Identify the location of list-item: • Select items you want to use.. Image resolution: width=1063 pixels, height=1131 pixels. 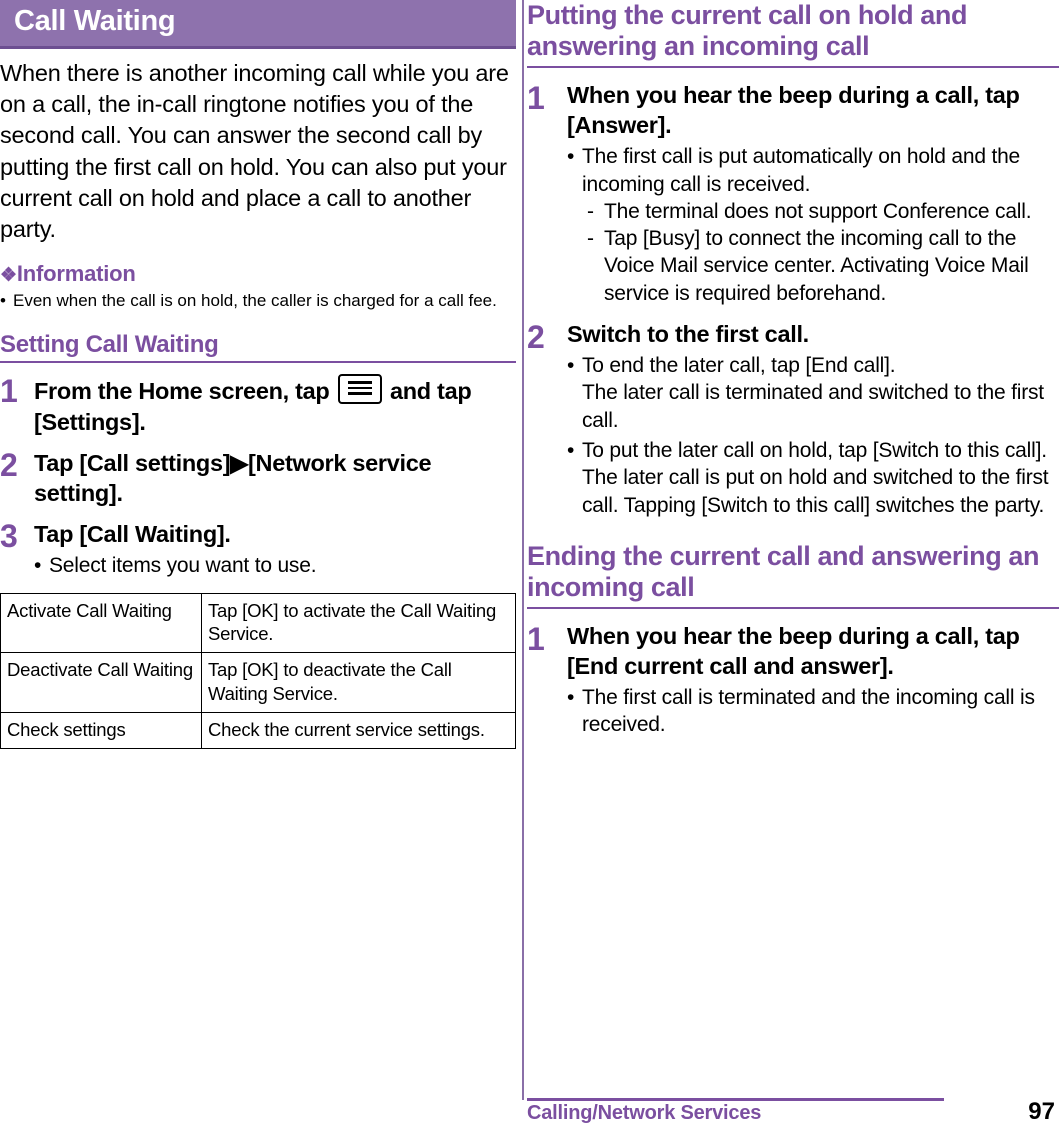
(275, 565).